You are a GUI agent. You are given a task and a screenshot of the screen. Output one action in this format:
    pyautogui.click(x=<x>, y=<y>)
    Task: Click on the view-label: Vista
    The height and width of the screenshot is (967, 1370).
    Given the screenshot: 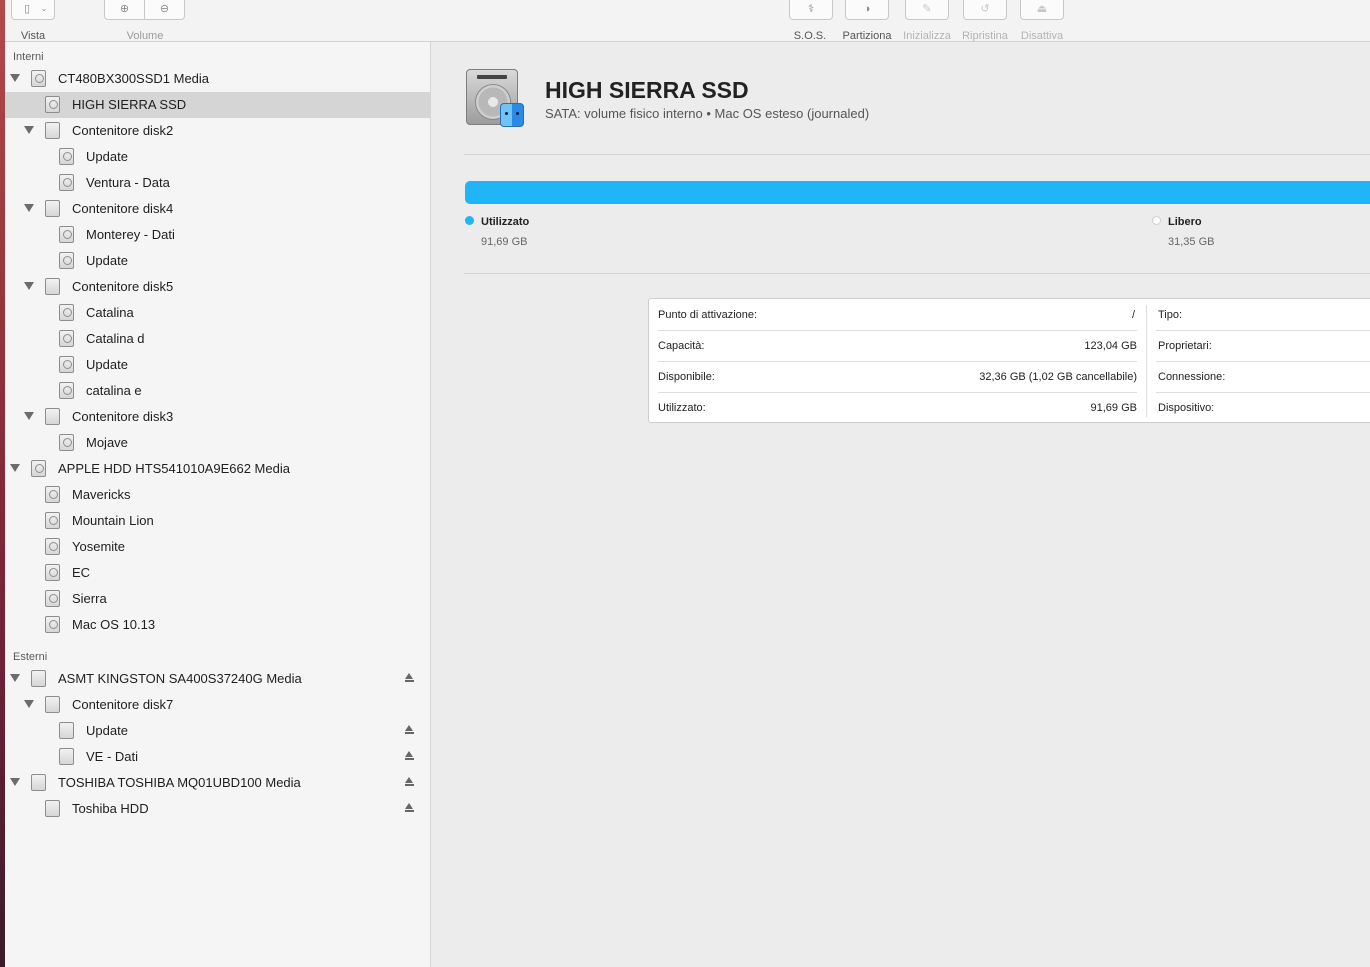 What is the action you would take?
    pyautogui.click(x=33, y=36)
    